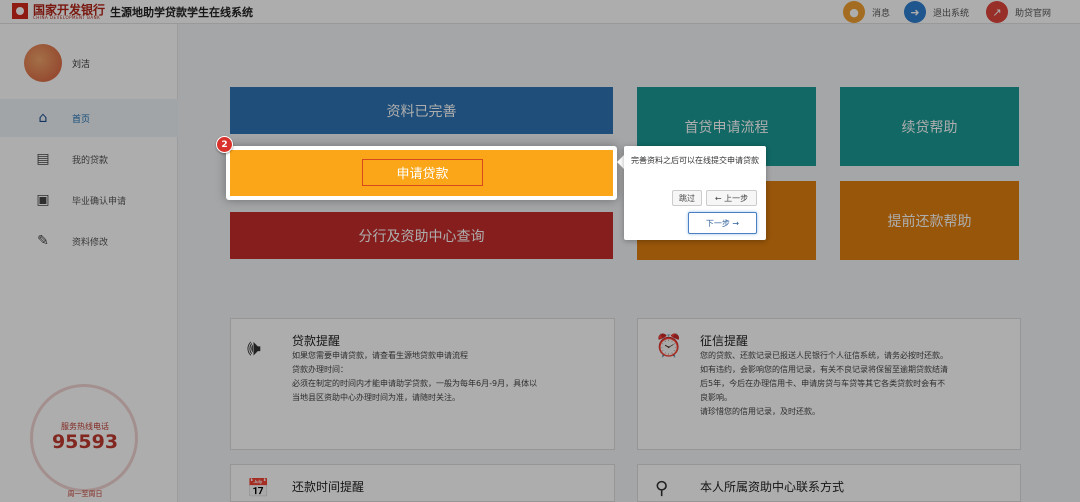  What do you see at coordinates (620, 162) in the screenshot?
I see `tooltip-arrow` at bounding box center [620, 162].